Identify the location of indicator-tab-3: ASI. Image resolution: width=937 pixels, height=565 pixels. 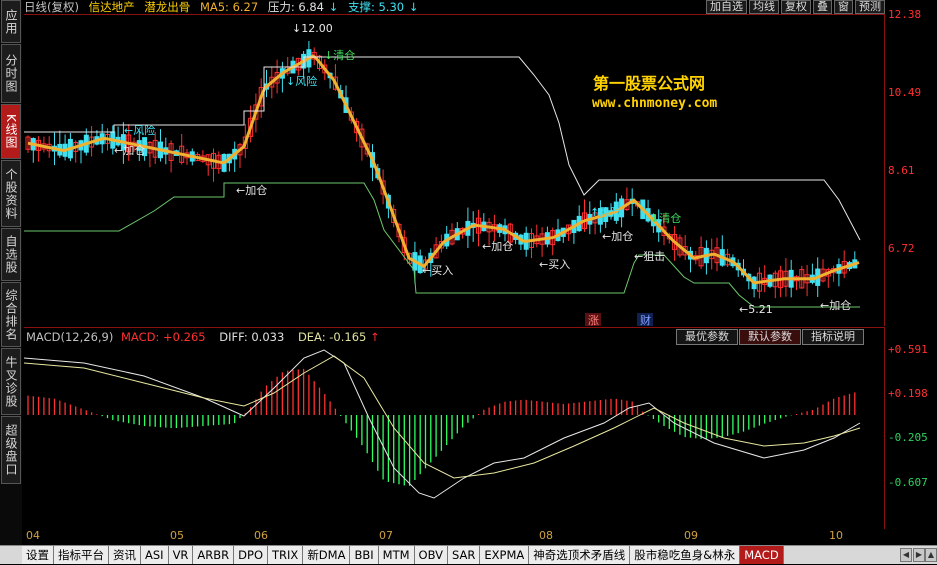
(155, 555).